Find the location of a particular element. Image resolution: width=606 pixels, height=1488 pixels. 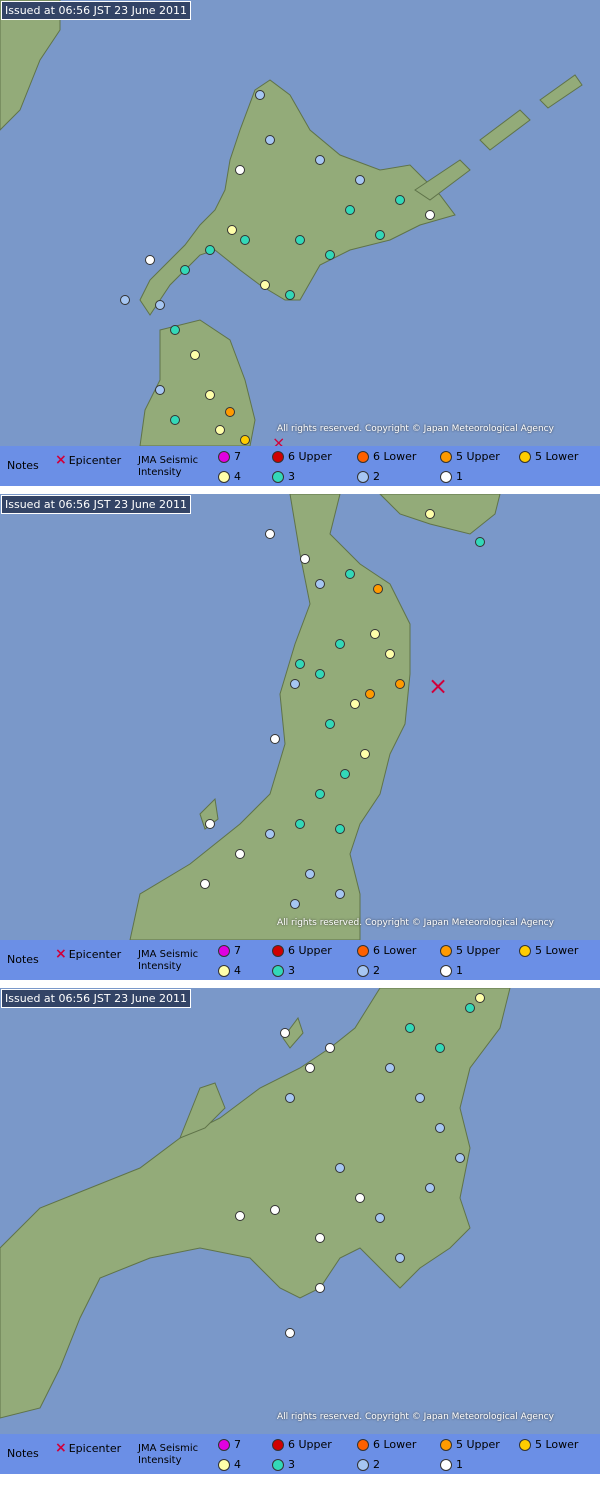

legend-level-2-3: 2 is located at coordinates (368, 1464).